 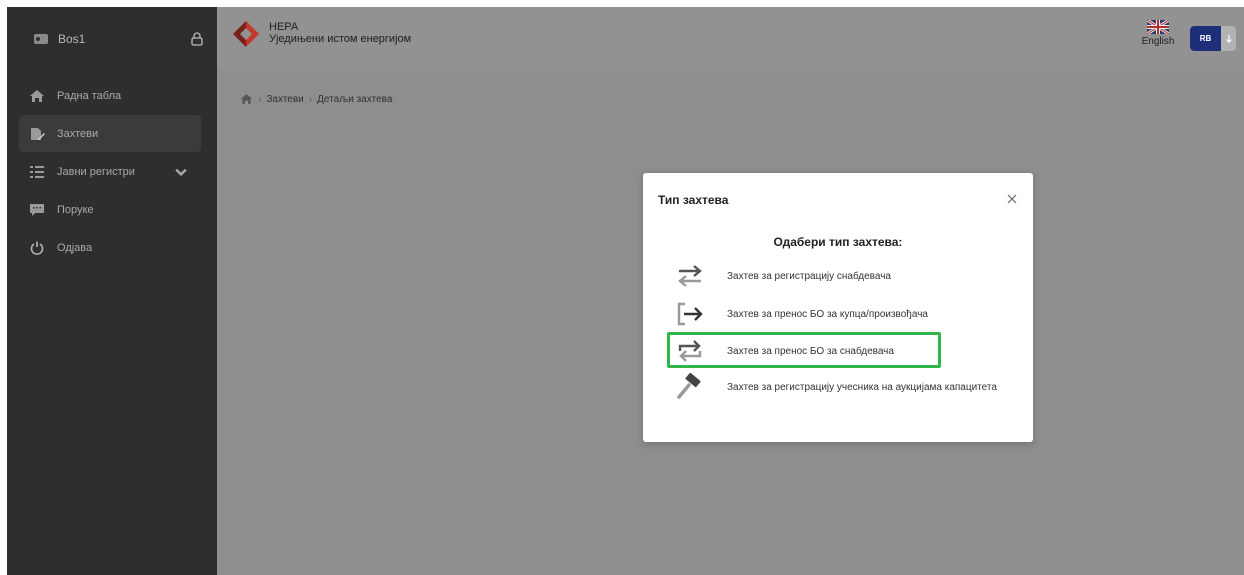 What do you see at coordinates (110, 209) in the screenshot?
I see `sidebar-item-messages: Поруке` at bounding box center [110, 209].